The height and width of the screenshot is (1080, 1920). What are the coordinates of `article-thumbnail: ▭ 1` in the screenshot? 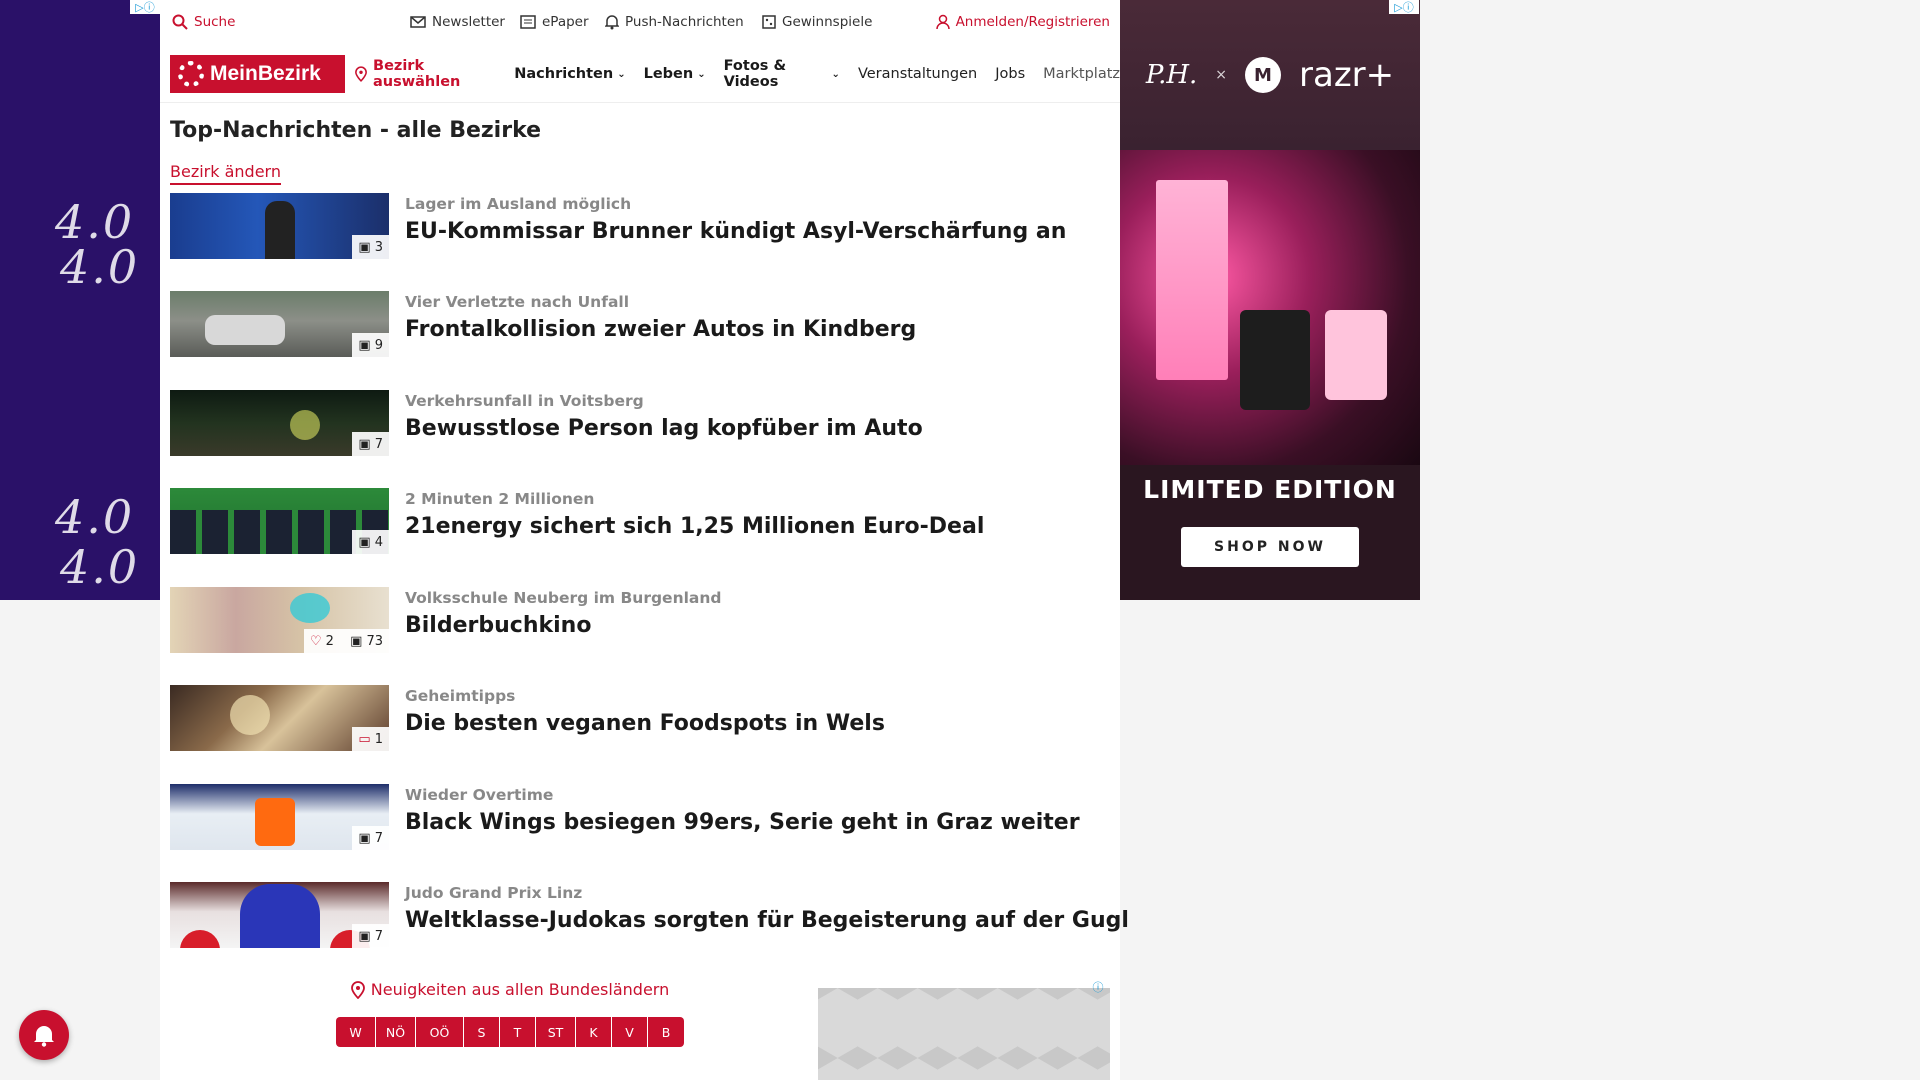 It's located at (279, 718).